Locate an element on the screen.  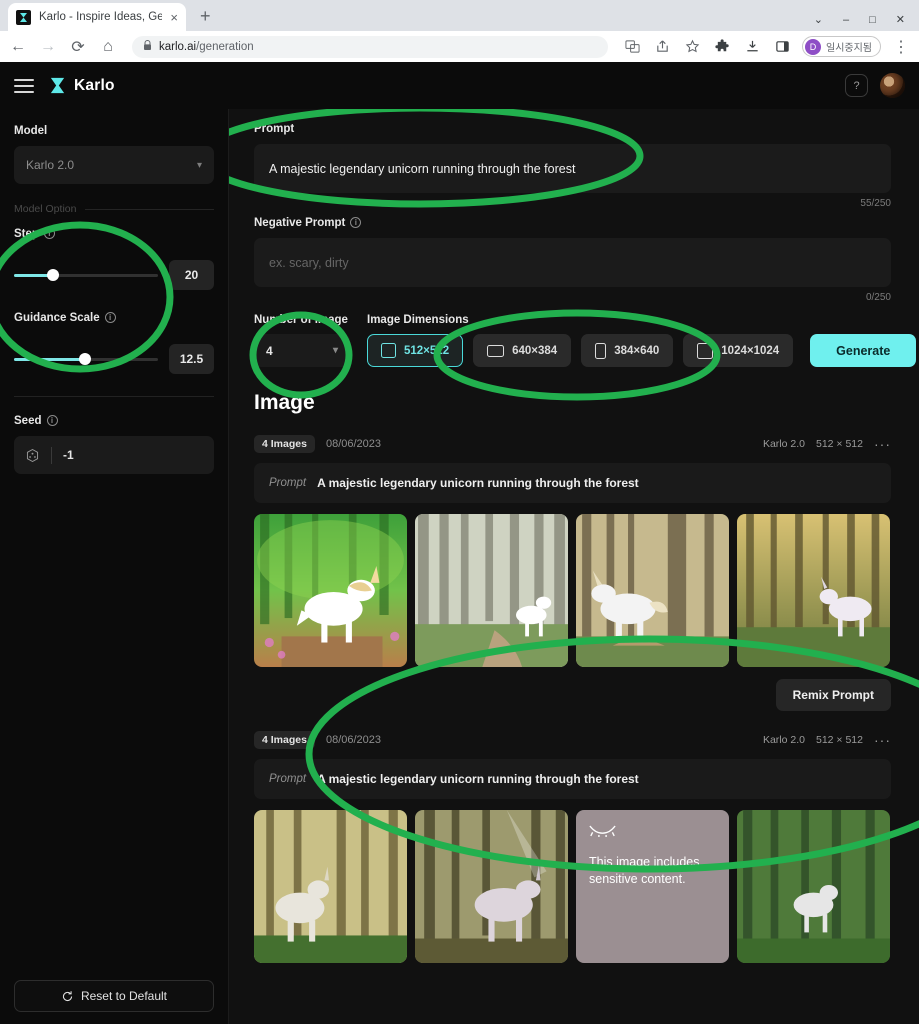
extensions-icon is located at coordinates (722, 47).